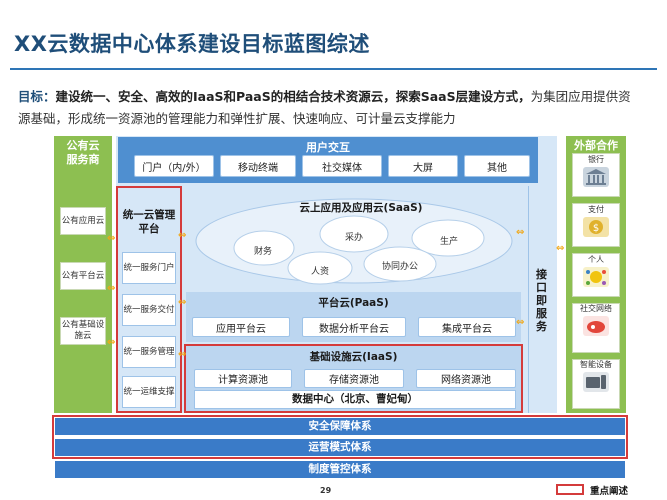 The height and width of the screenshot is (500, 667). I want to click on unified-service-delivery-box: 统一服务交付, so click(149, 310).